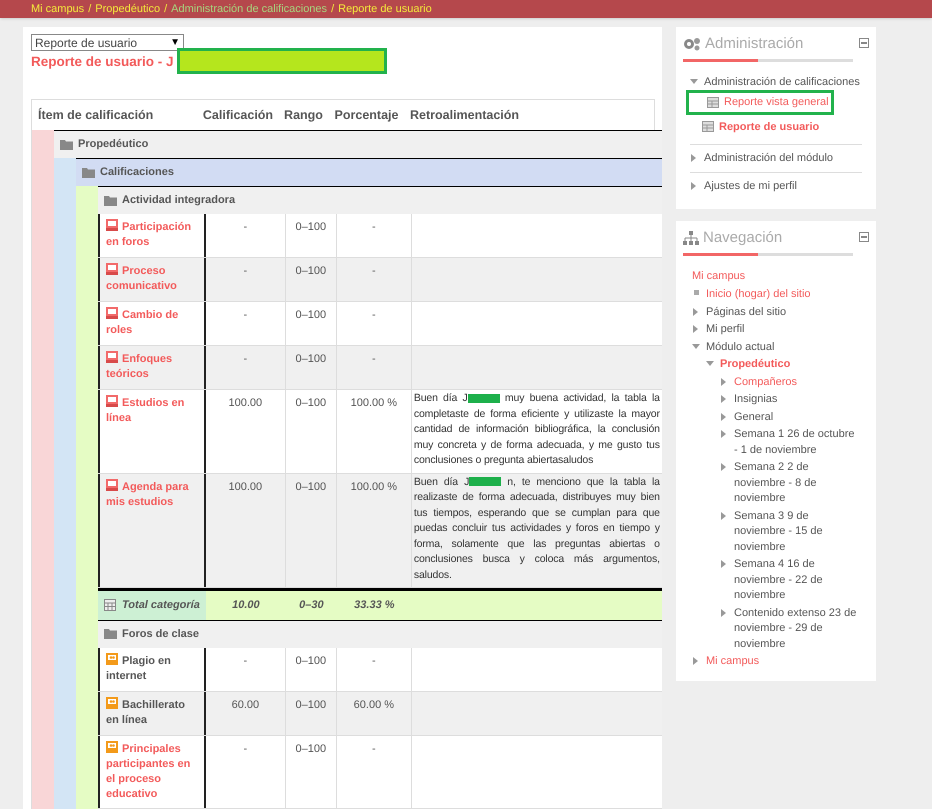 The image size is (932, 809). What do you see at coordinates (161, 605) in the screenshot?
I see `total-label: Total categoría` at bounding box center [161, 605].